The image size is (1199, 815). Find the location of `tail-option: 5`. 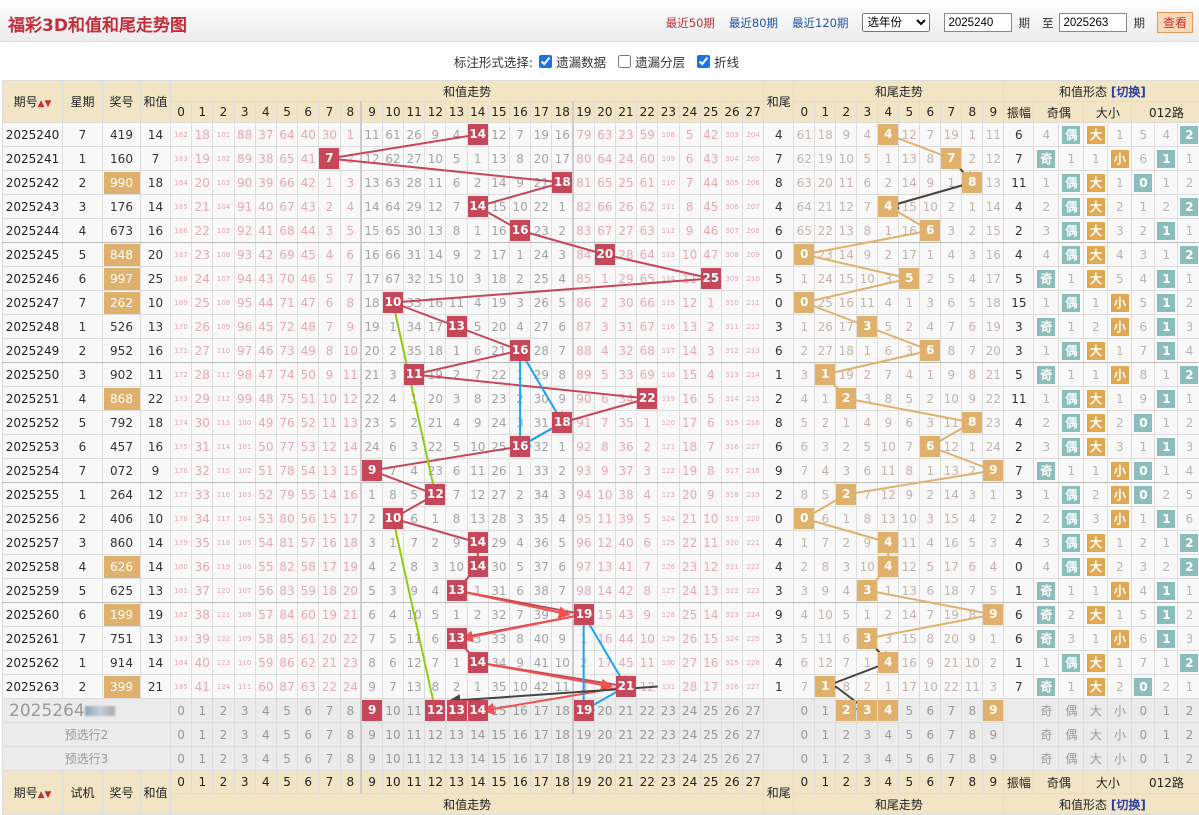

tail-option: 5 is located at coordinates (909, 710).